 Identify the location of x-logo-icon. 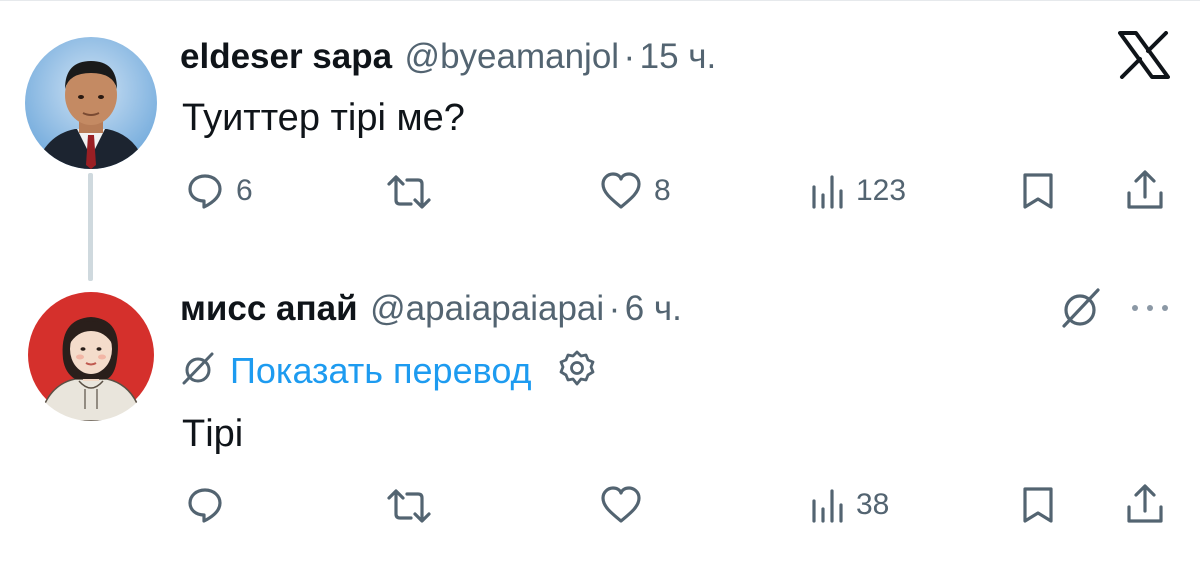
(1144, 57).